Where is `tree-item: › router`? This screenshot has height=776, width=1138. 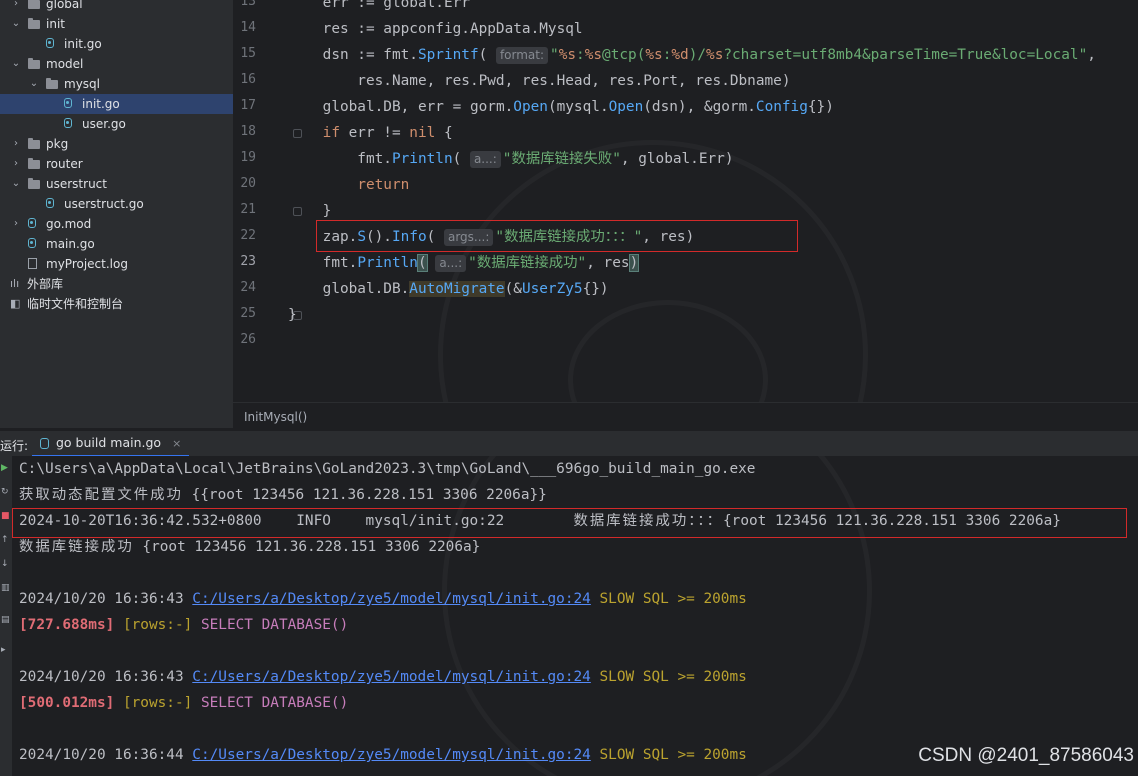
tree-item: › router is located at coordinates (116, 164).